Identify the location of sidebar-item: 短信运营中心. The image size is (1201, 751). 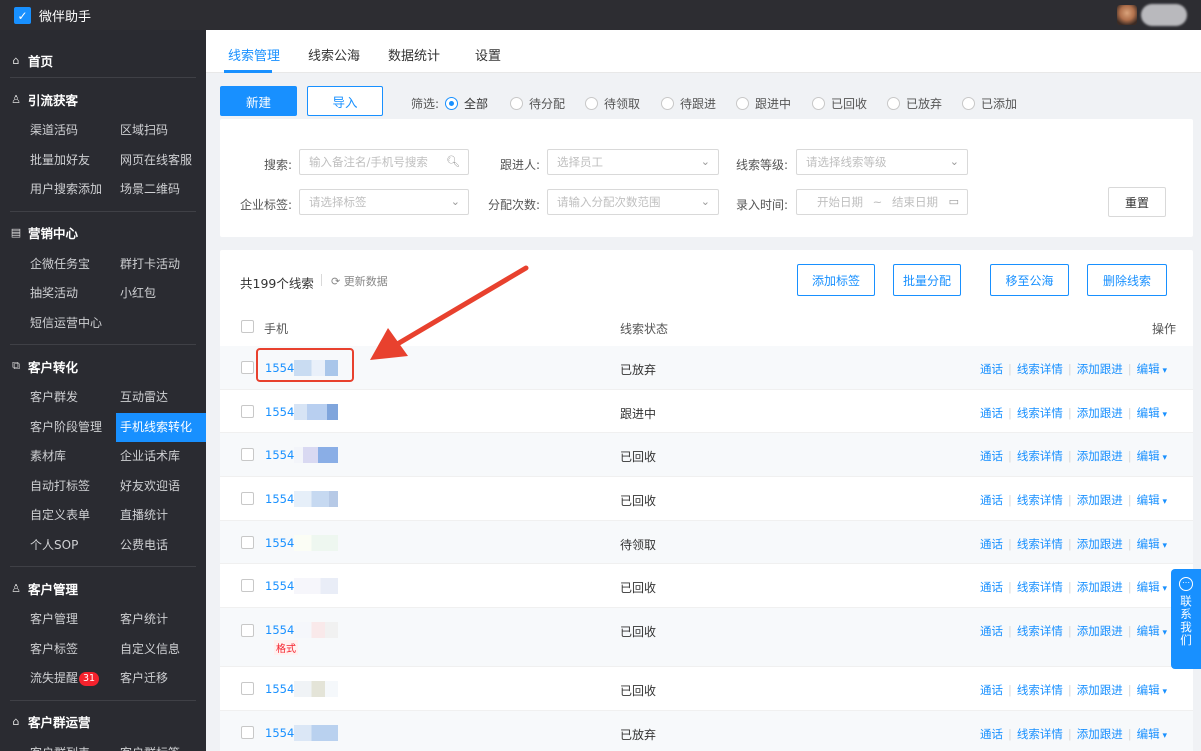
(71, 324).